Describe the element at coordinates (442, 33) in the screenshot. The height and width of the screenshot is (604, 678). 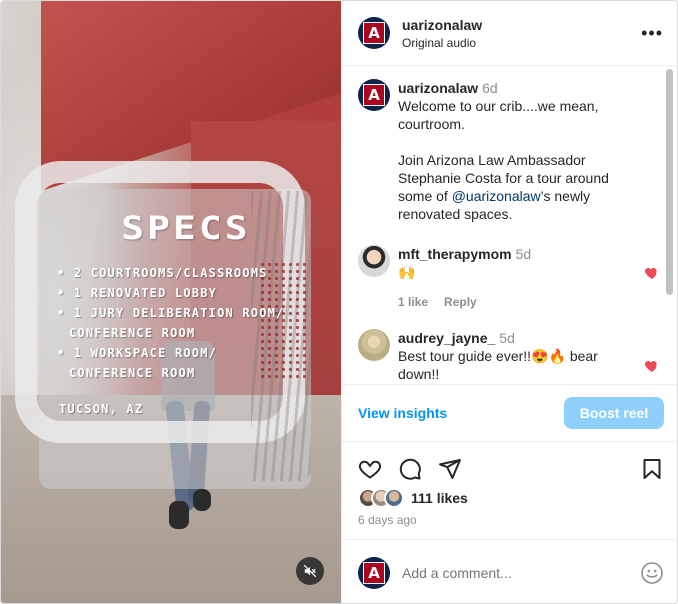
I see `header-names: uarizonalaw Original audio` at that location.